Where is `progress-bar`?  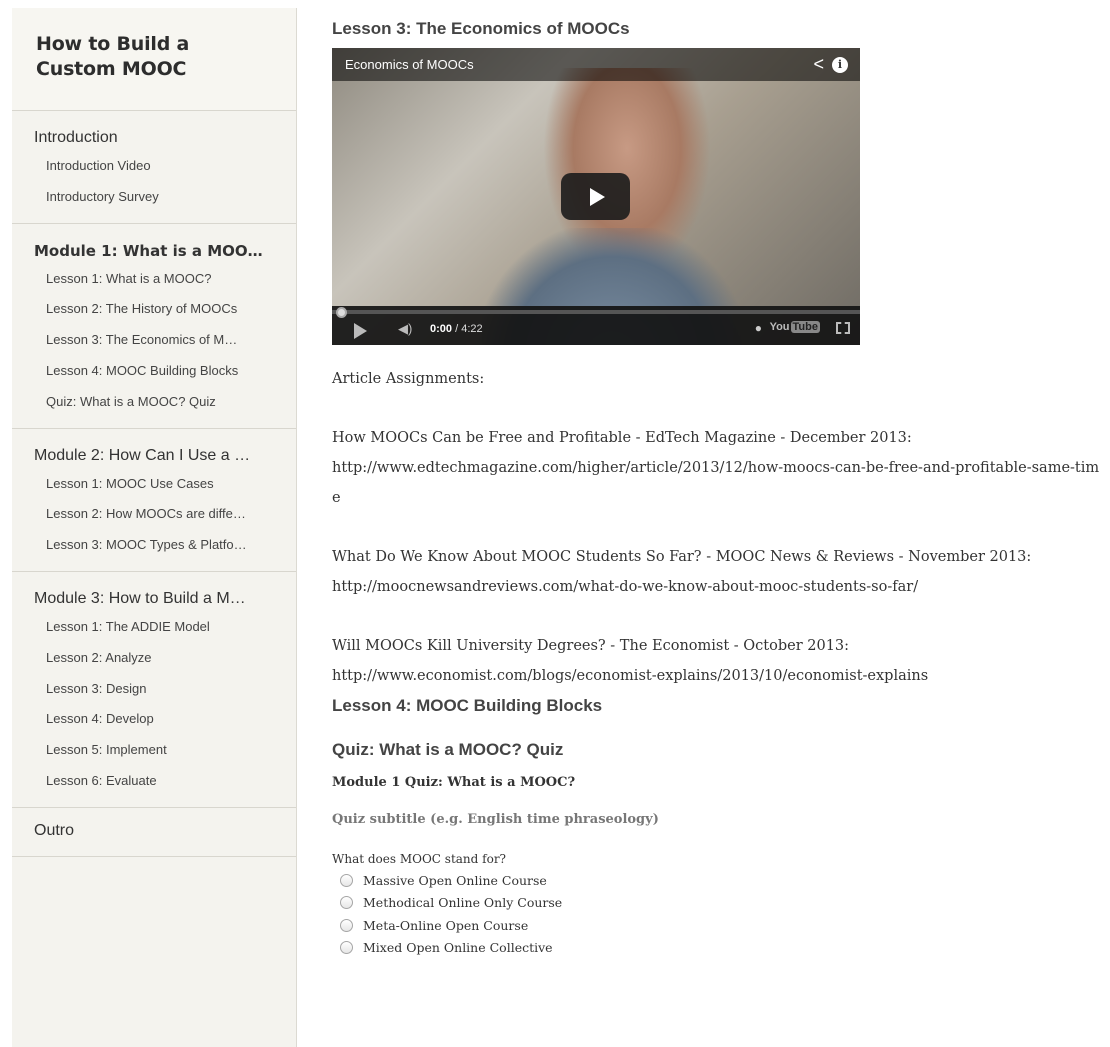 progress-bar is located at coordinates (596, 312).